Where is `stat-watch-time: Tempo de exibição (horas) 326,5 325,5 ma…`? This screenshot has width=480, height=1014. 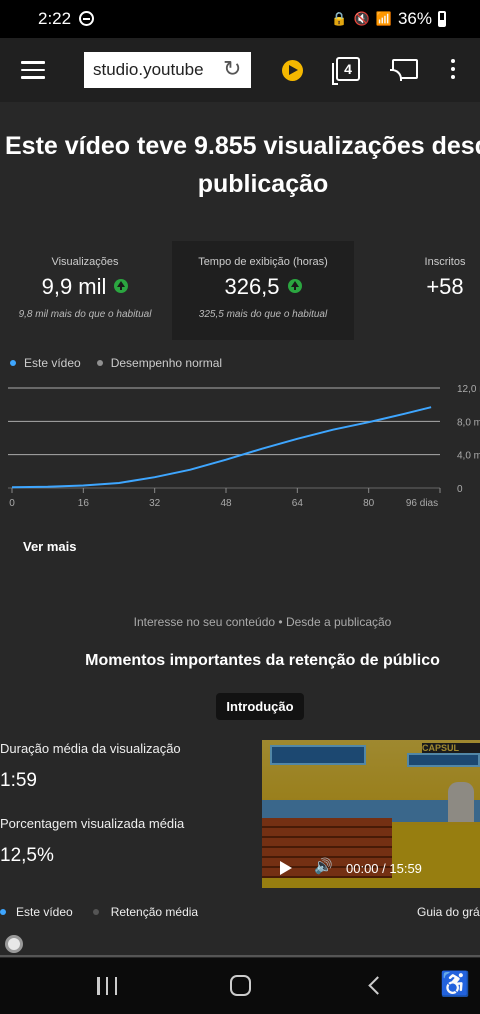 stat-watch-time: Tempo de exibição (horas) 326,5 325,5 ma… is located at coordinates (263, 290).